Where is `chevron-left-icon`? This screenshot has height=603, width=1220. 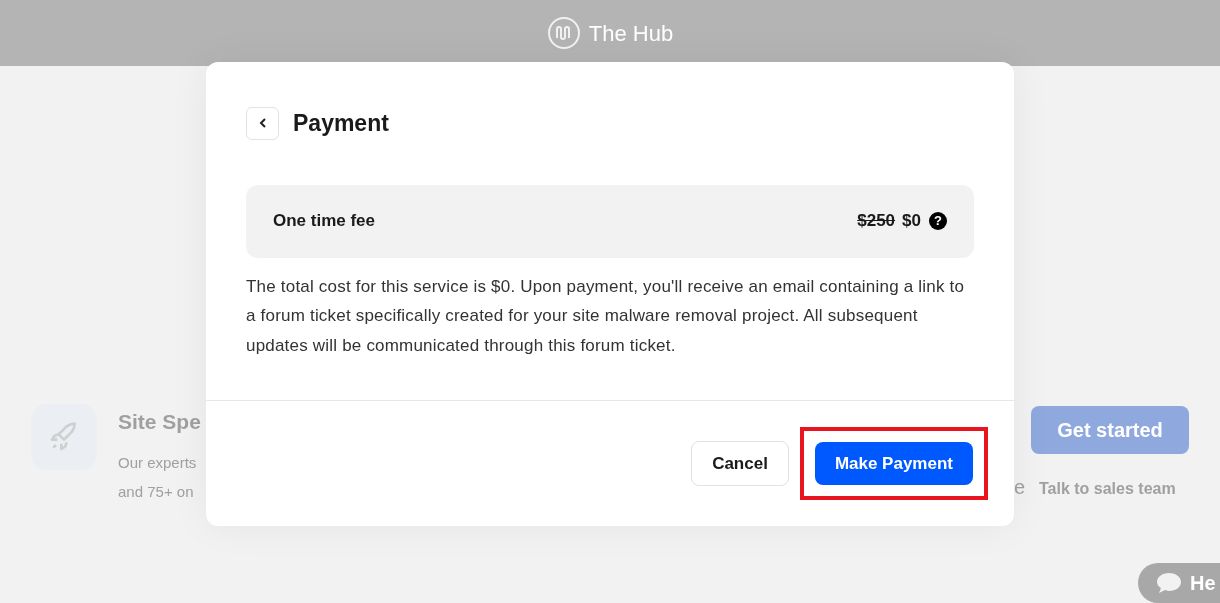
chevron-left-icon is located at coordinates (262, 123).